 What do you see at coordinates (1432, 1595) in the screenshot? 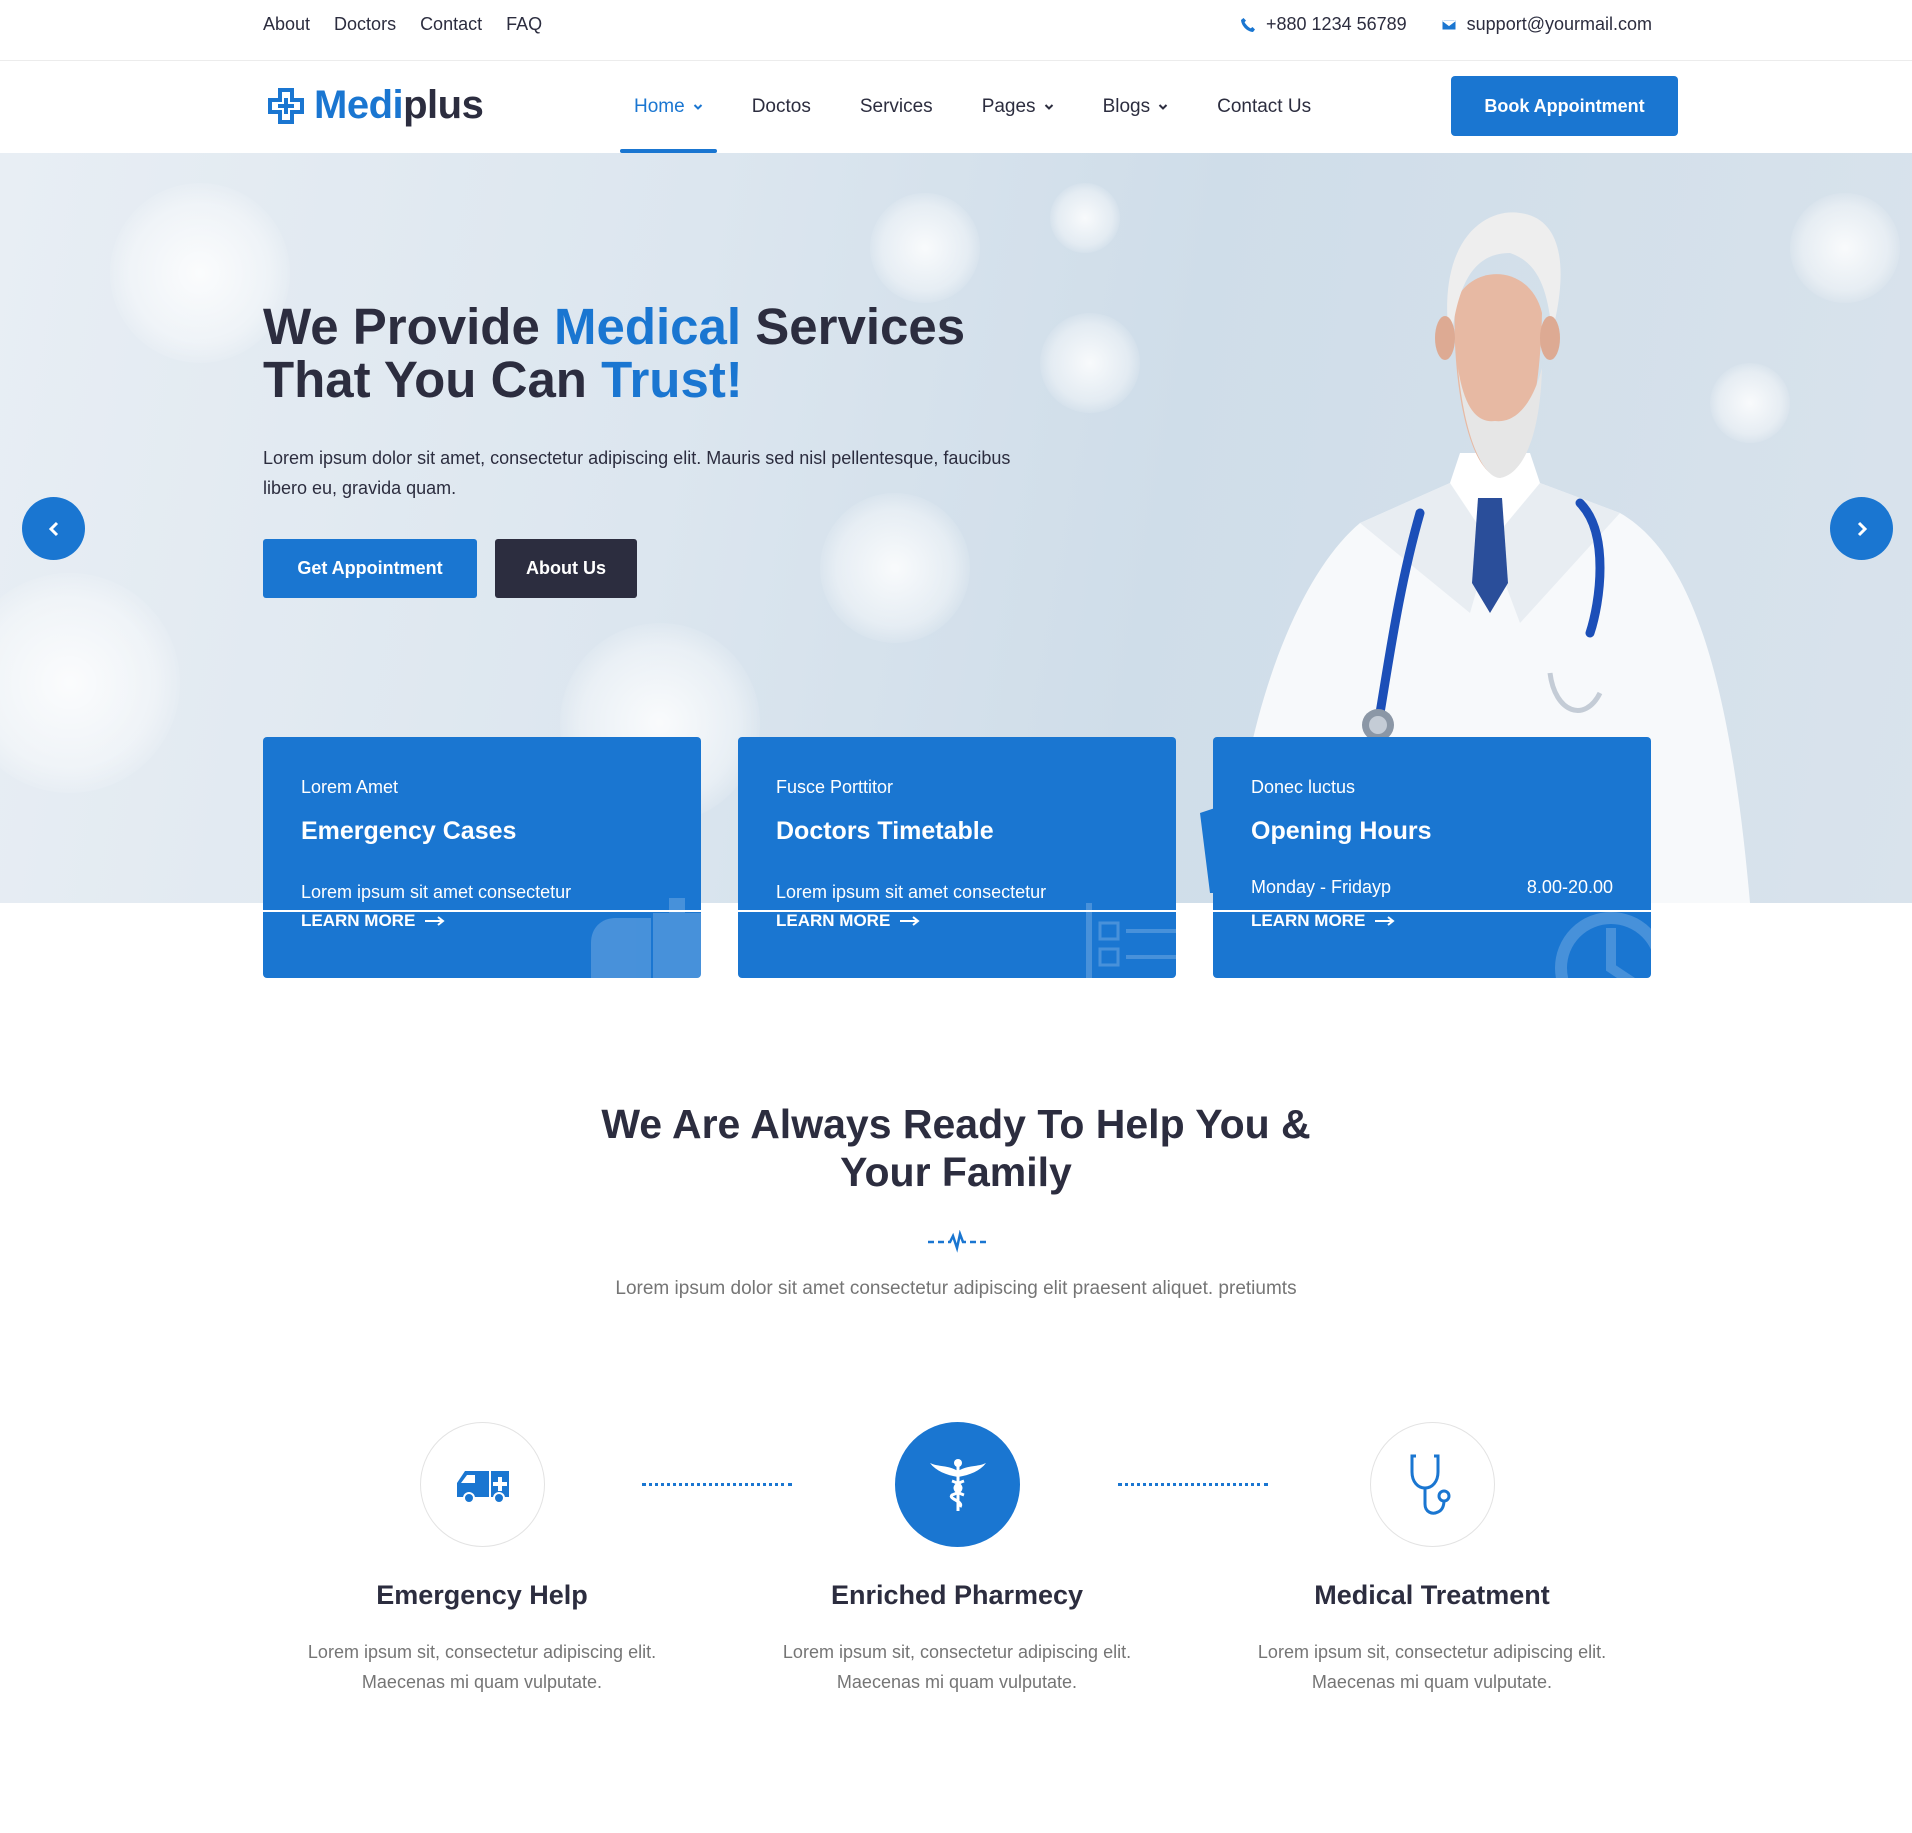
I see `feature-title: Medical Treatment` at bounding box center [1432, 1595].